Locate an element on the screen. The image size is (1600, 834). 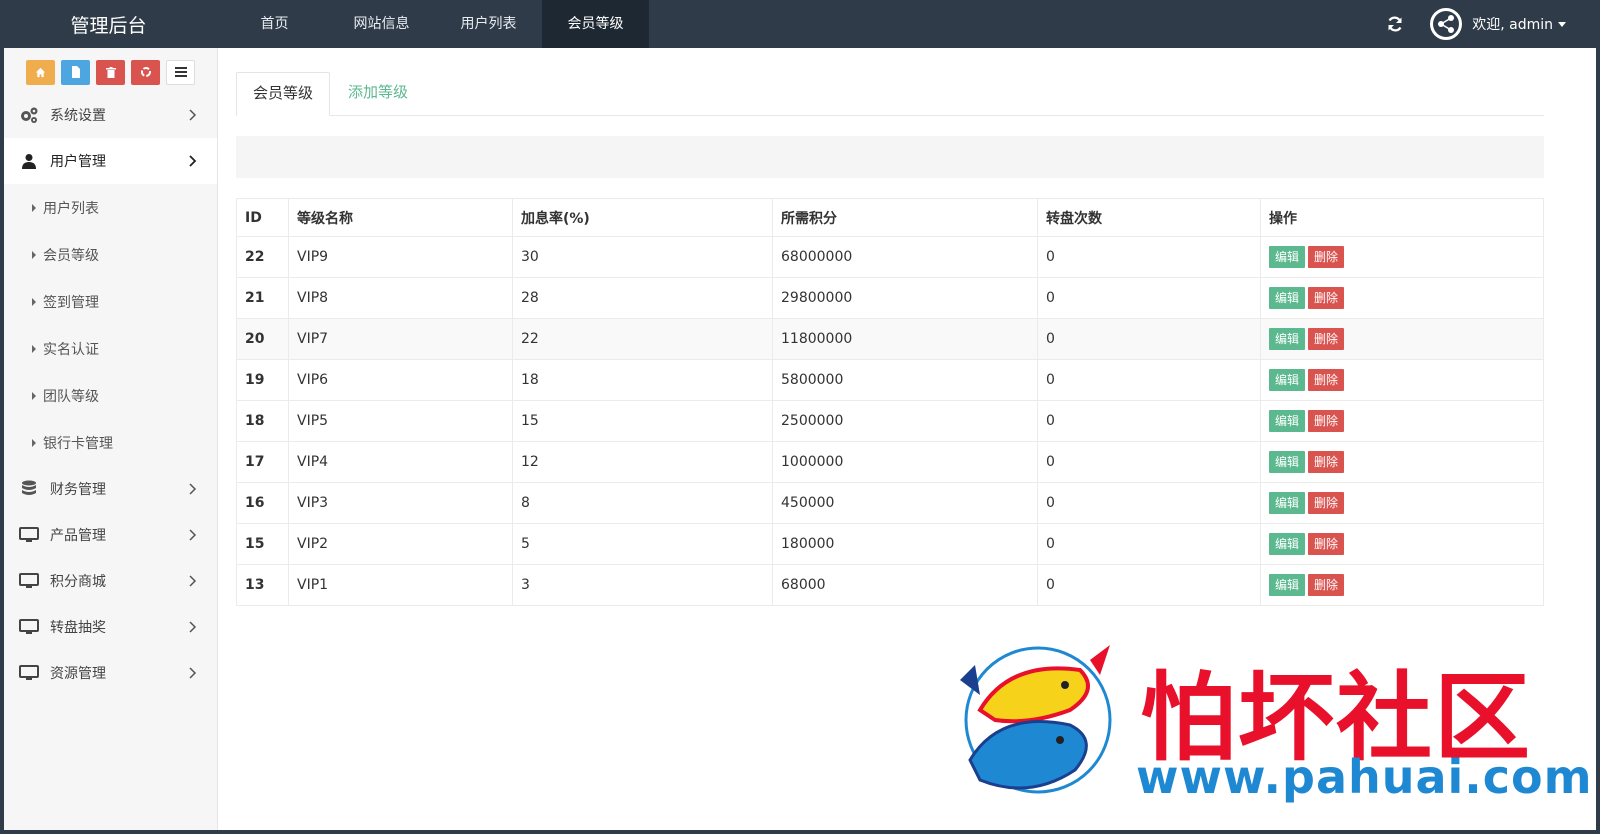
sidebar-item-label: 积分商城 is located at coordinates (78, 582).